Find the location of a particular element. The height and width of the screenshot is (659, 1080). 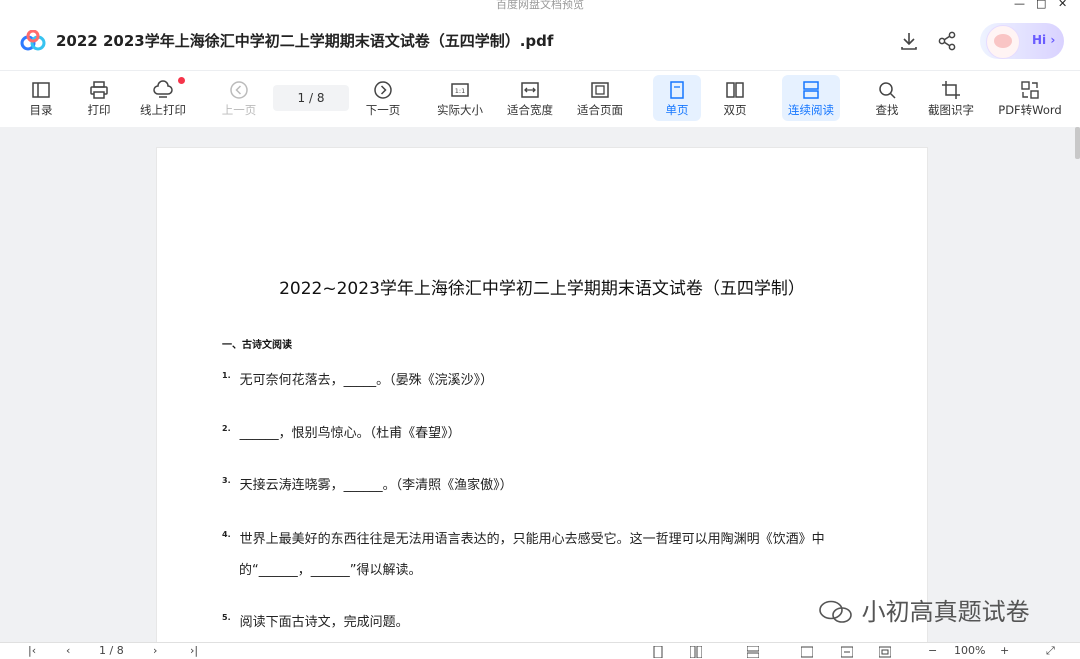

window-title: 百度网盘文档预览 is located at coordinates (540, 5).